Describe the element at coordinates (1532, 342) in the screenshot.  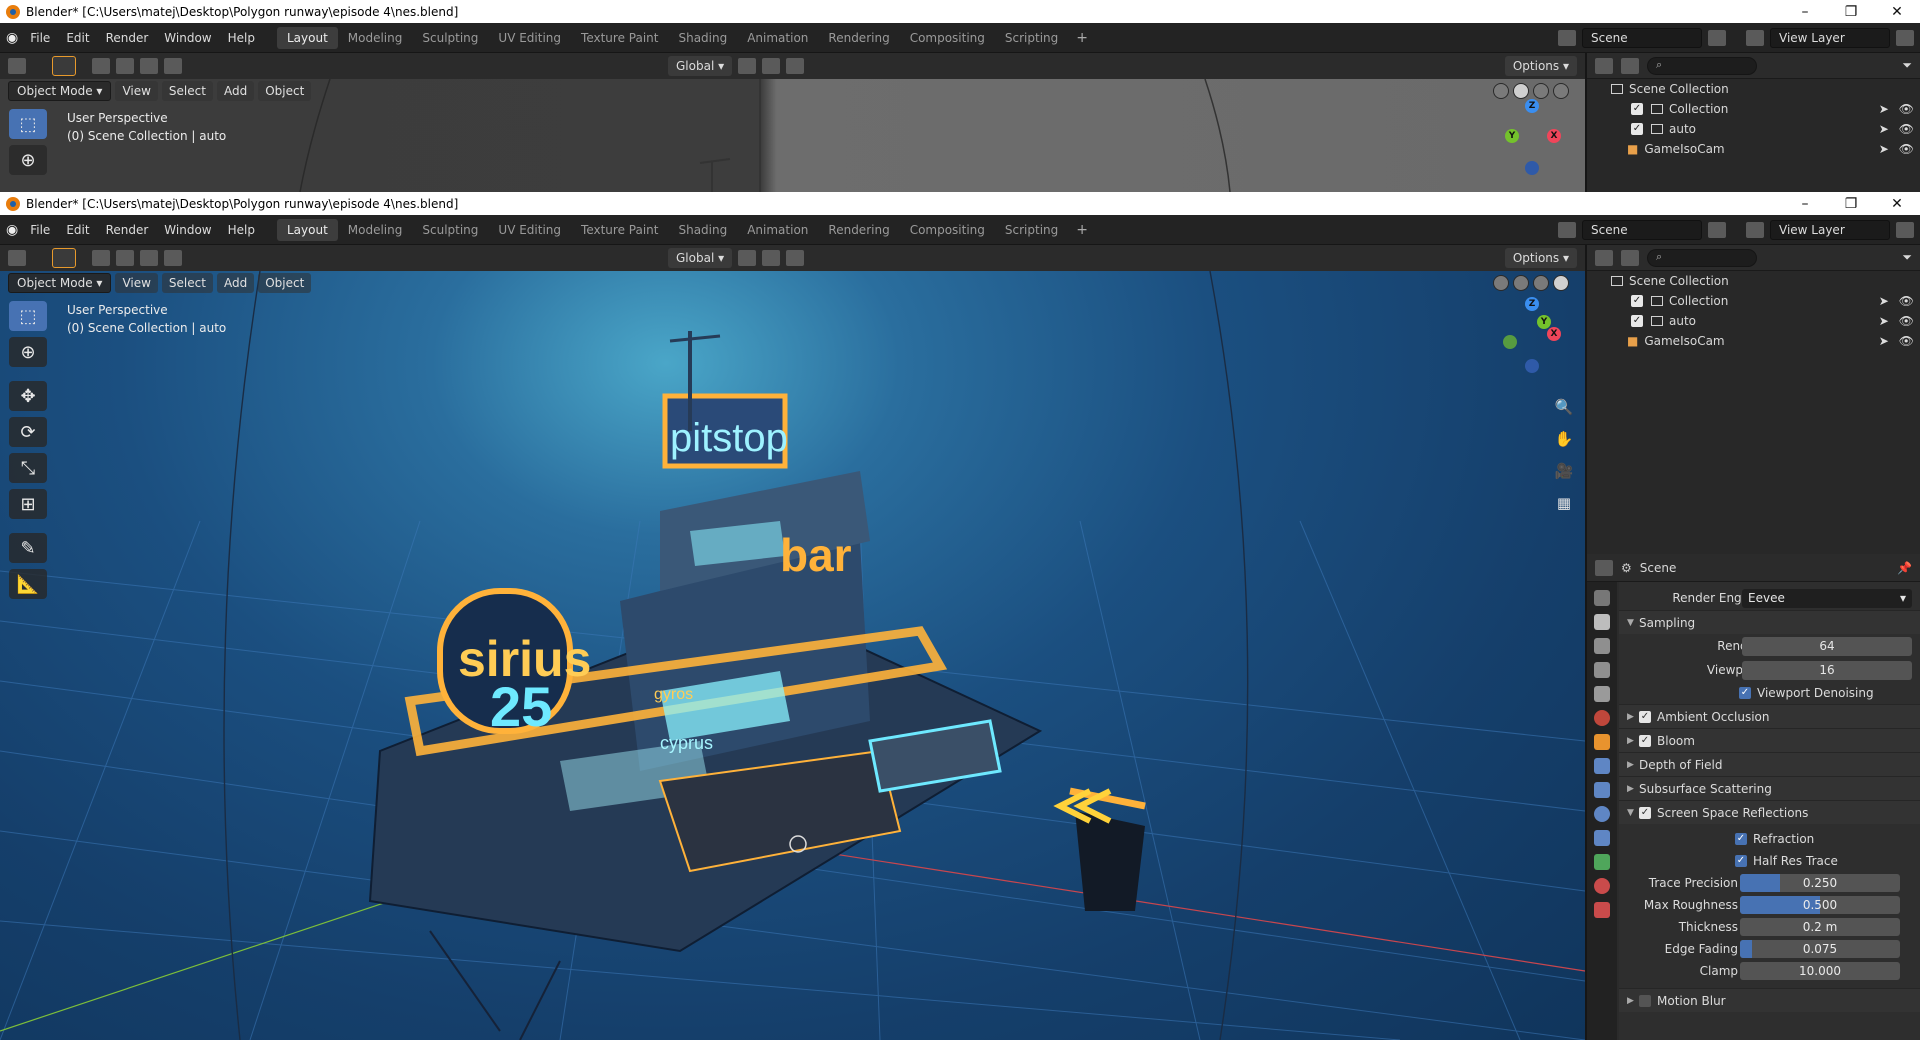
I see `navigation-gizmo: Z X Y` at that location.